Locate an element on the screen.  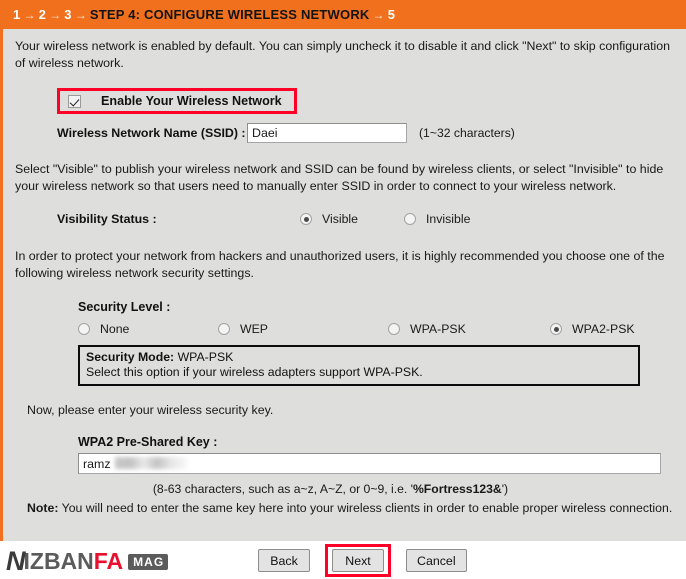
security-mode-title-label: Security Mode: is located at coordinates (130, 357).